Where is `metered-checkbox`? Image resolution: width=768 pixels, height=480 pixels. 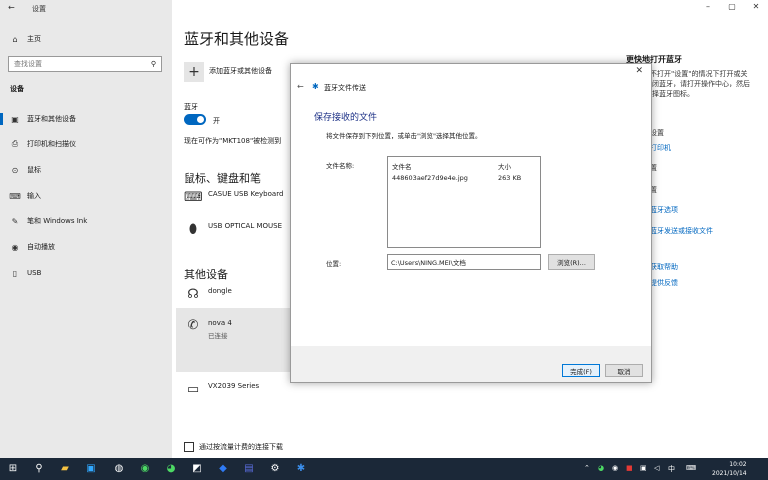
metered-checkbox is located at coordinates (189, 447).